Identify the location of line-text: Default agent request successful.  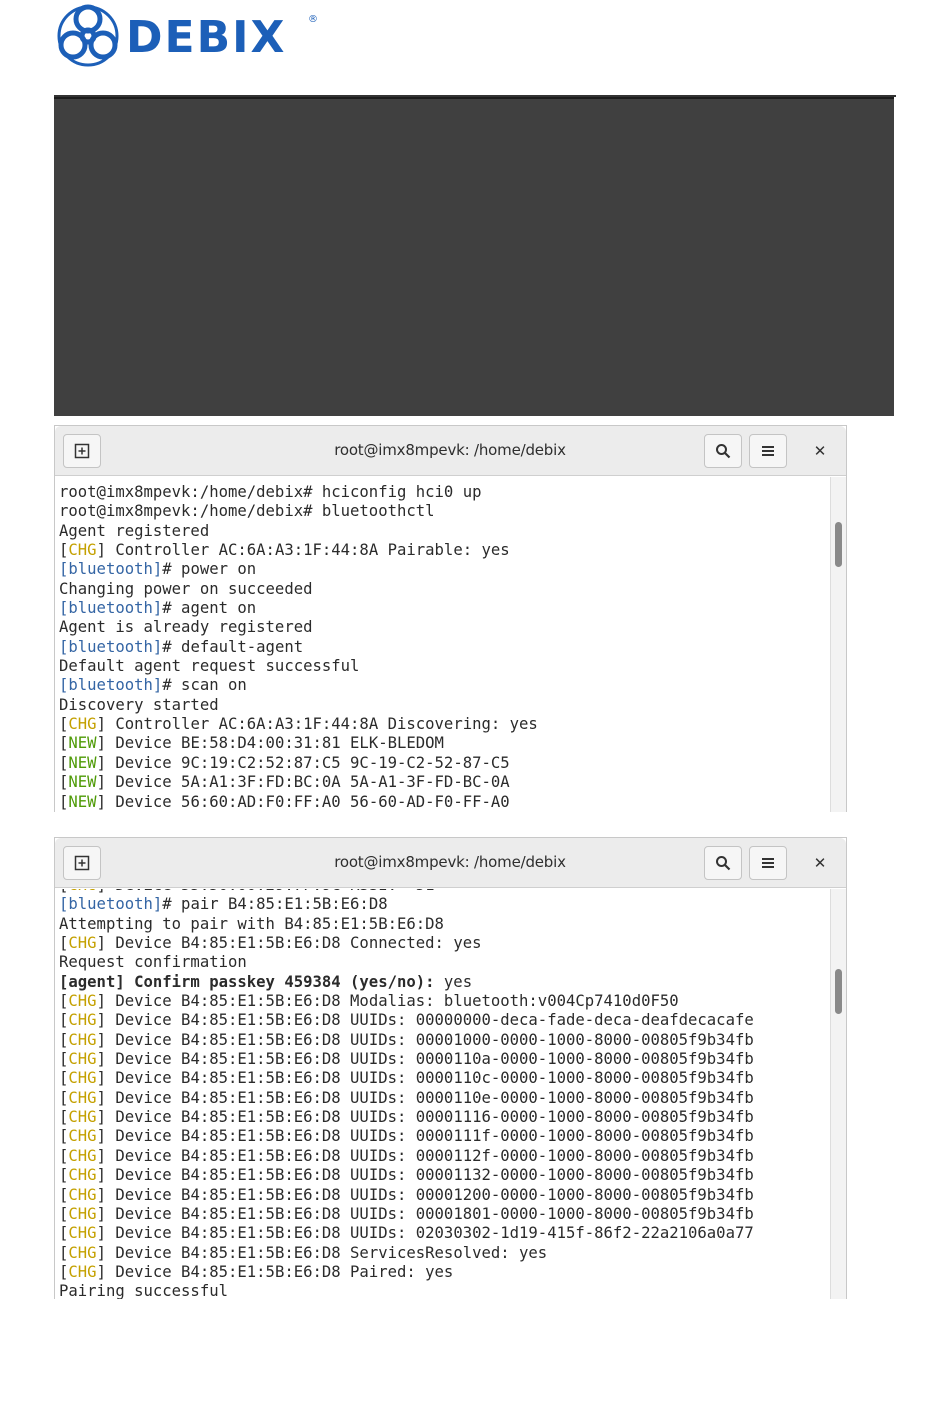
(209, 666).